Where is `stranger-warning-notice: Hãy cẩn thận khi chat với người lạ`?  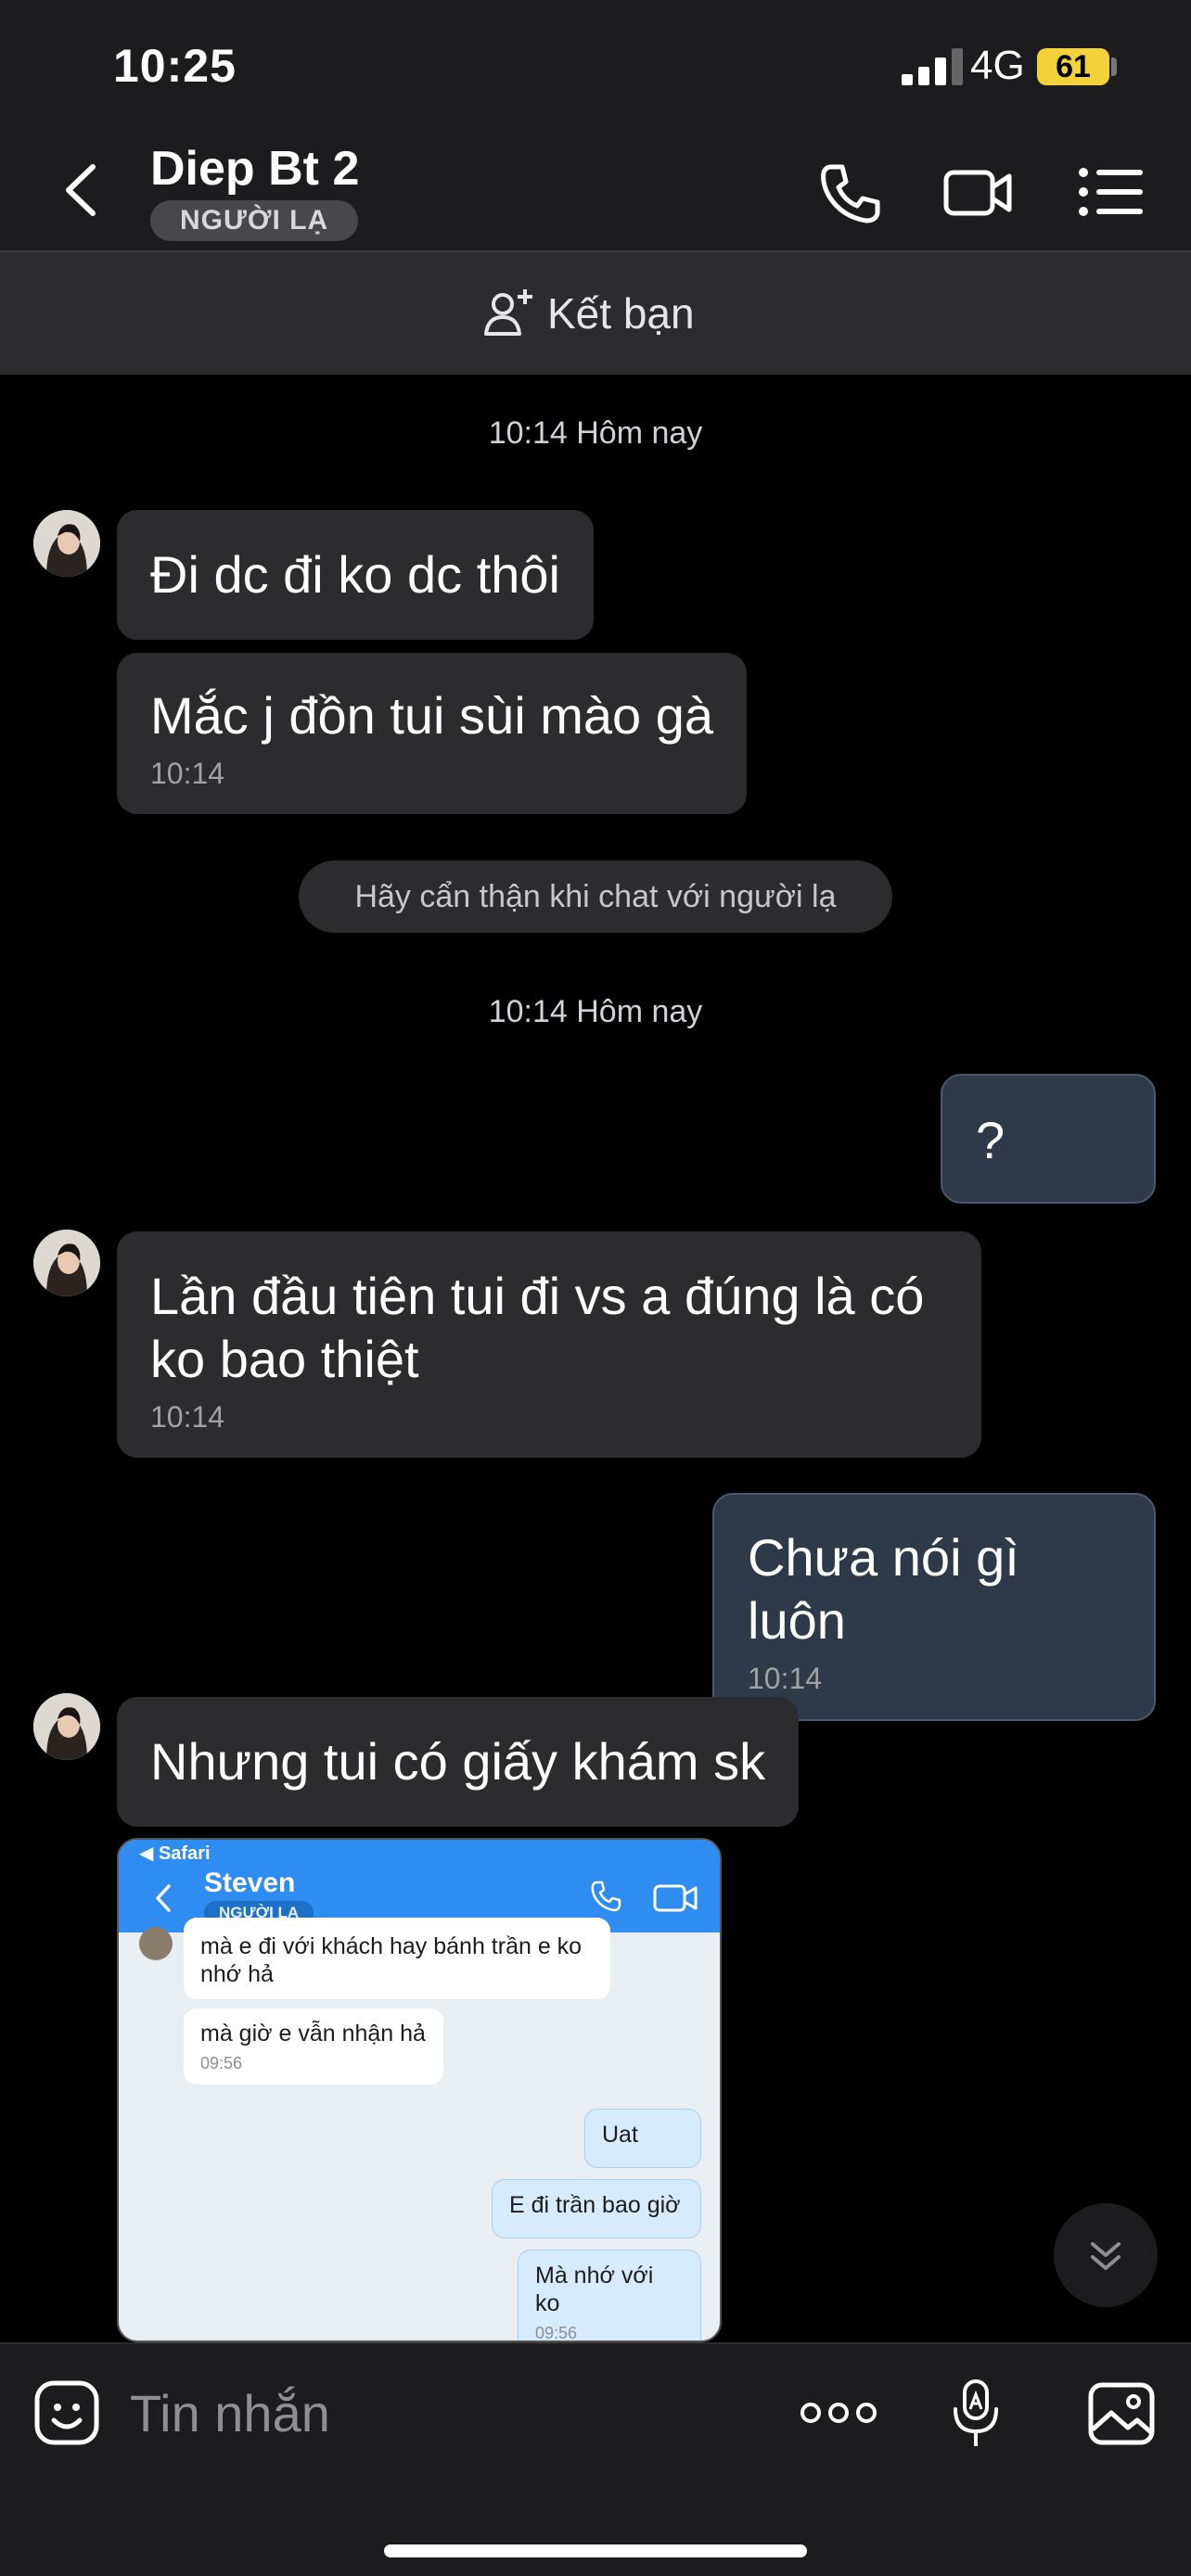
stranger-warning-notice: Hãy cẩn thận khi chat với người lạ is located at coordinates (595, 897).